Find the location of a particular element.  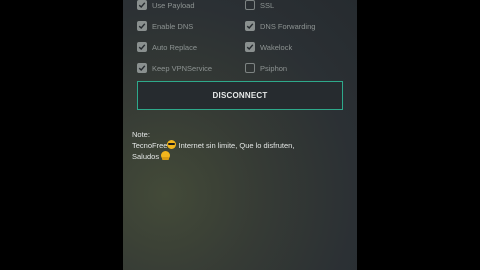

option-label: SSL is located at coordinates (267, 5).